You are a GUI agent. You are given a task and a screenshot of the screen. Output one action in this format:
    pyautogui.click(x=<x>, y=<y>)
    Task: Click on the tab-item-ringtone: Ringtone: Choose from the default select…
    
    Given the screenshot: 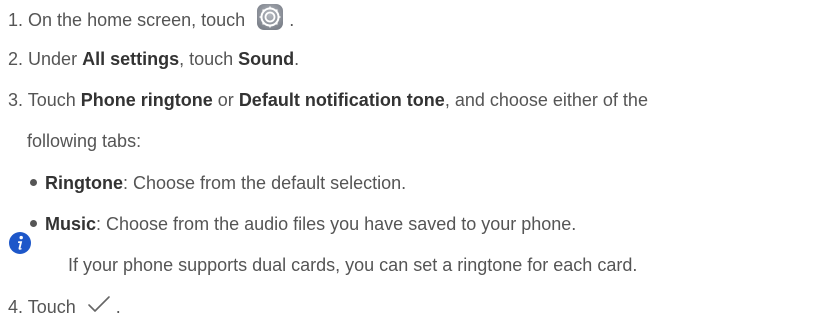 What is the action you would take?
    pyautogui.click(x=218, y=183)
    